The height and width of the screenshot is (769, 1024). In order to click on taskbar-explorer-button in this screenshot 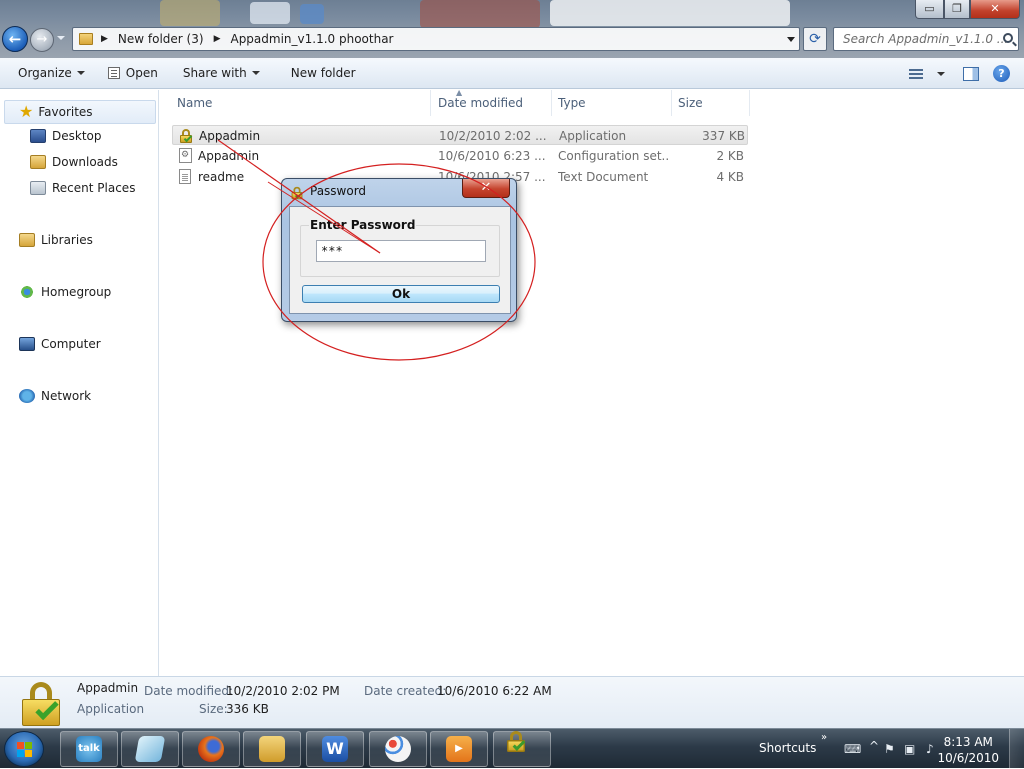, I will do `click(272, 749)`.